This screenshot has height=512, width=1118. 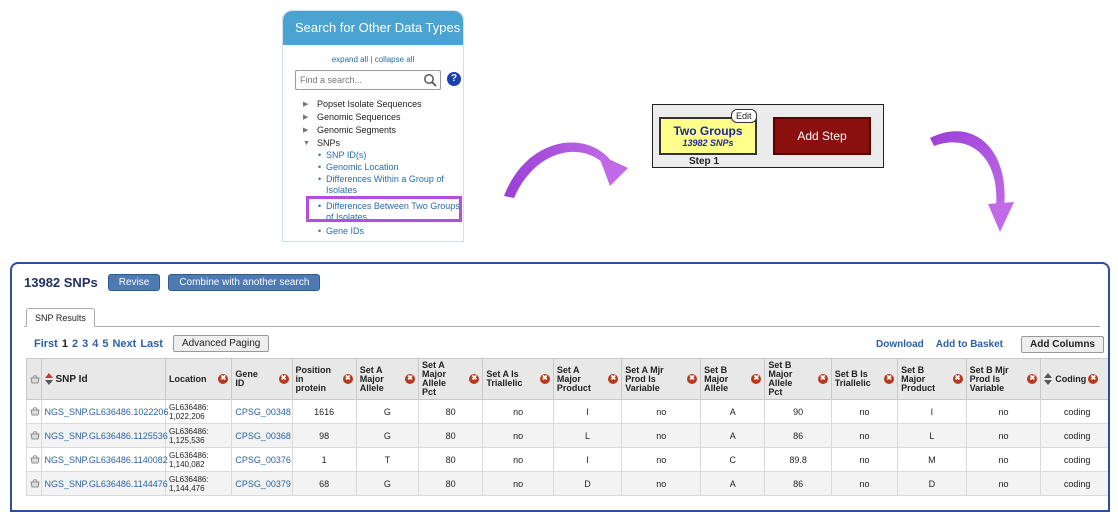 I want to click on snp-id-link: NGS_SNP.GL636486.1022206, so click(x=107, y=412).